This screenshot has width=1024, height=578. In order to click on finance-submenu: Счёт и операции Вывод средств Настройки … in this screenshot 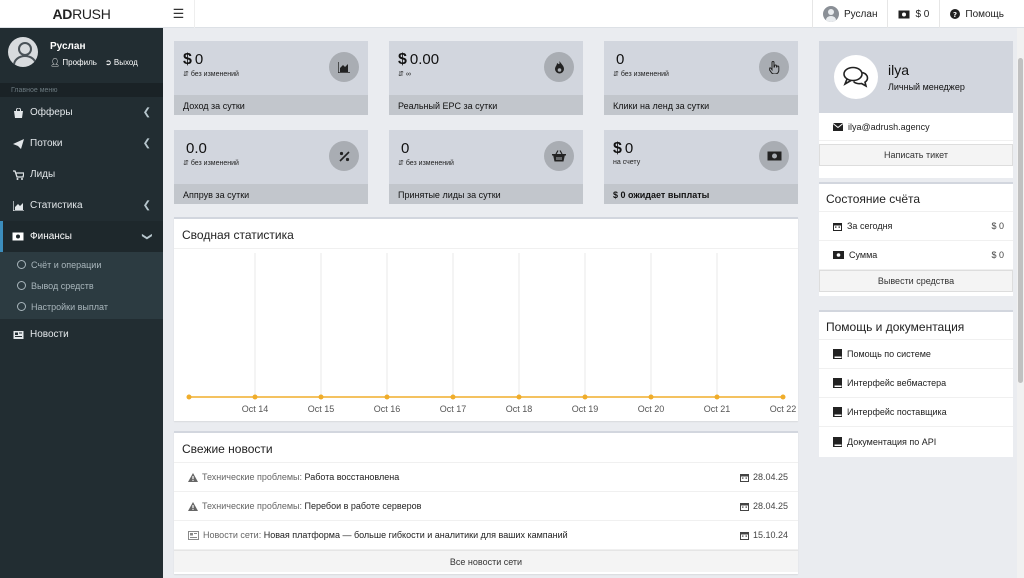, I will do `click(81, 285)`.